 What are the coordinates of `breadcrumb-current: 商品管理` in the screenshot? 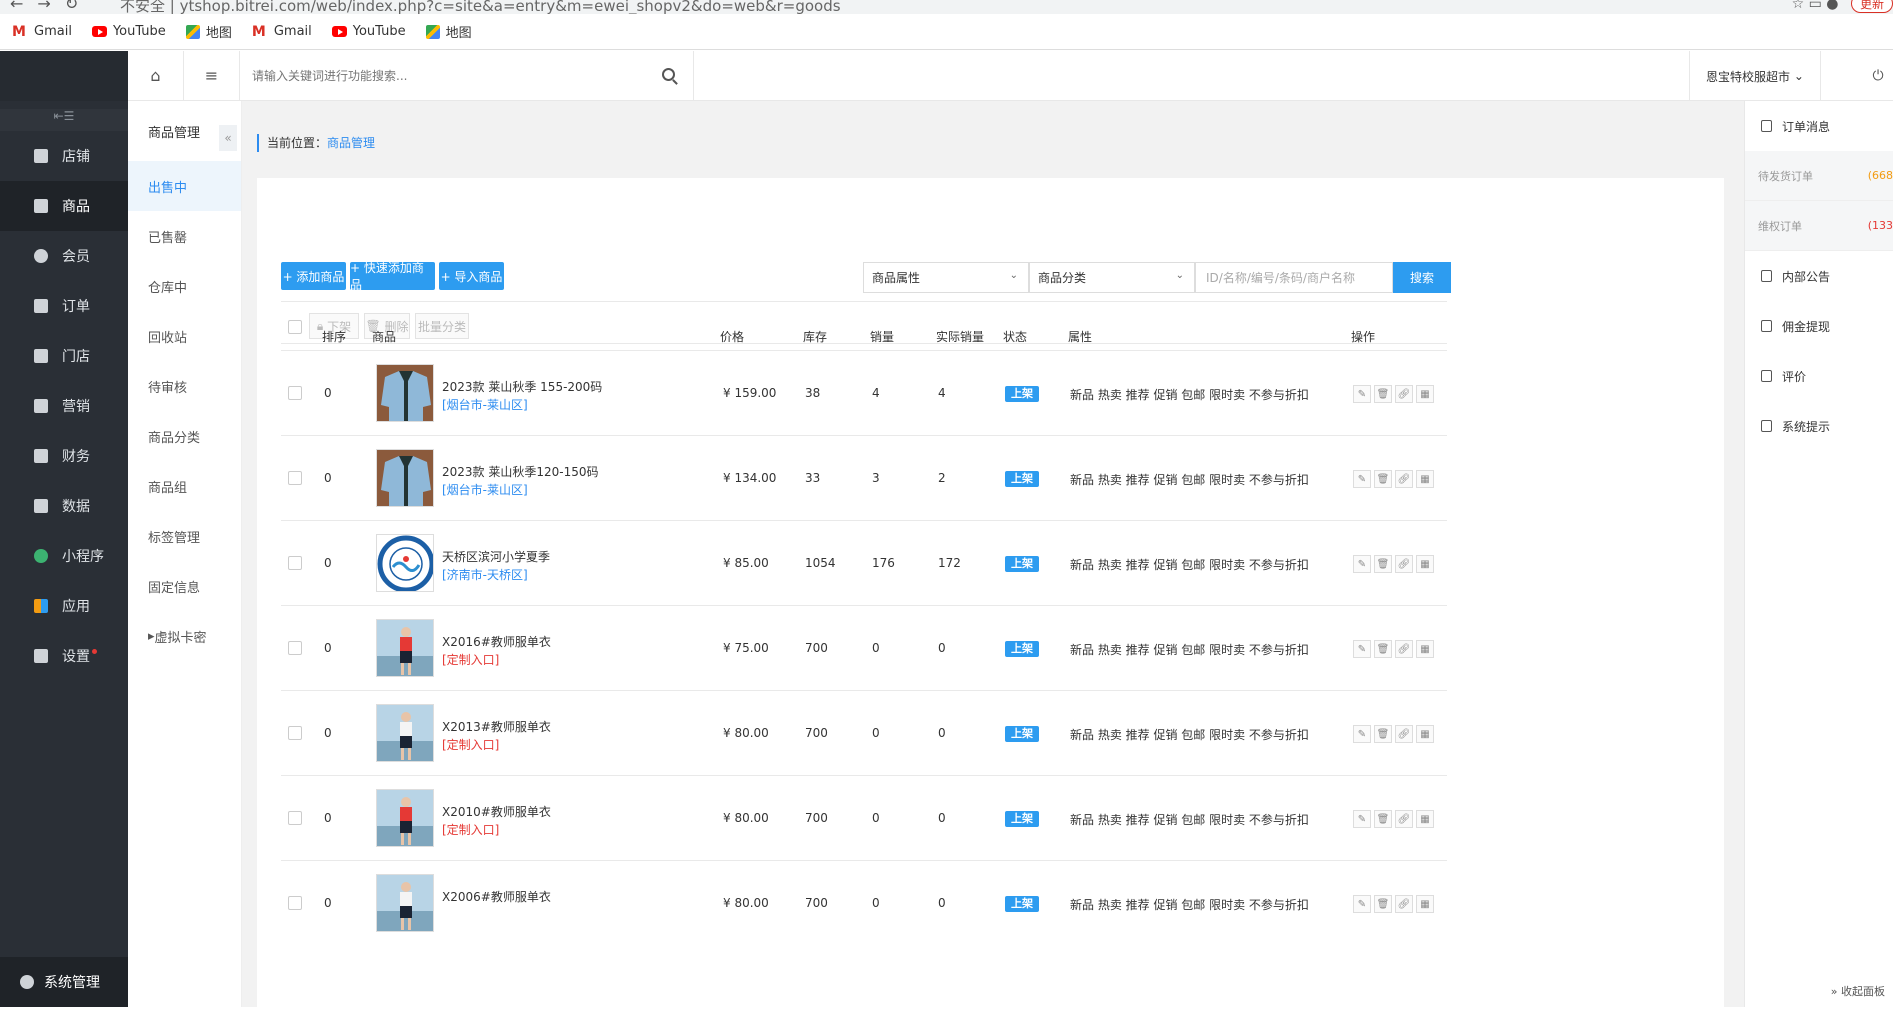 It's located at (351, 143).